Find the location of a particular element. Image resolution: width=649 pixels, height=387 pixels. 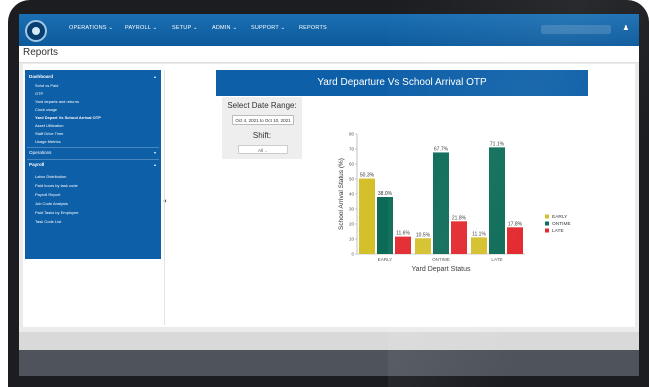

data-label: 11.1% is located at coordinates (479, 234).